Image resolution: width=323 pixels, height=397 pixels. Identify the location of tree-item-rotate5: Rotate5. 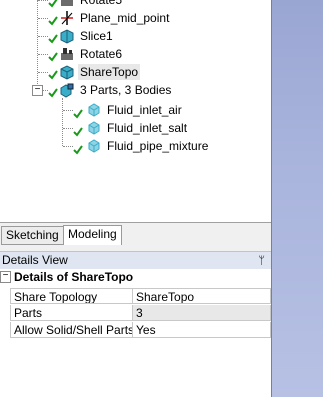
(135, 4).